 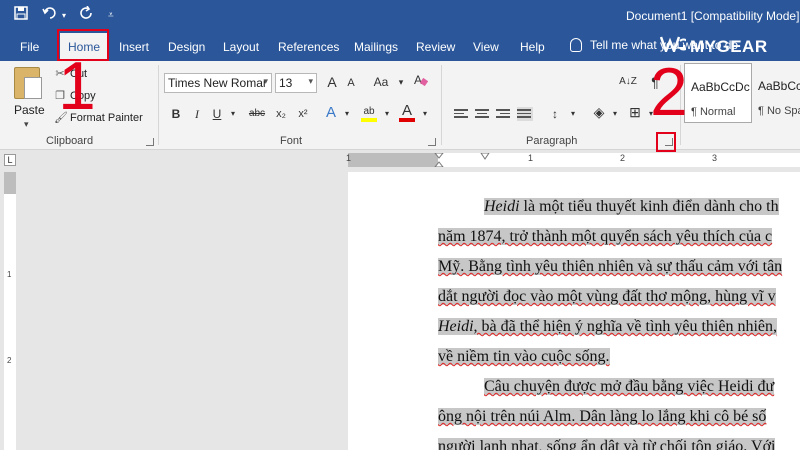 What do you see at coordinates (718, 93) in the screenshot?
I see `style-normal: AaBbCcDc ¶ Normal` at bounding box center [718, 93].